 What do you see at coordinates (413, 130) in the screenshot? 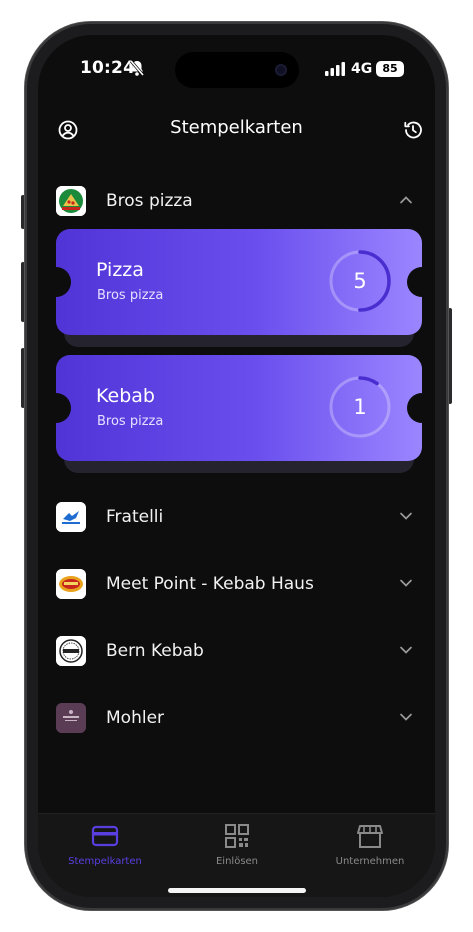
I see `history-icon` at bounding box center [413, 130].